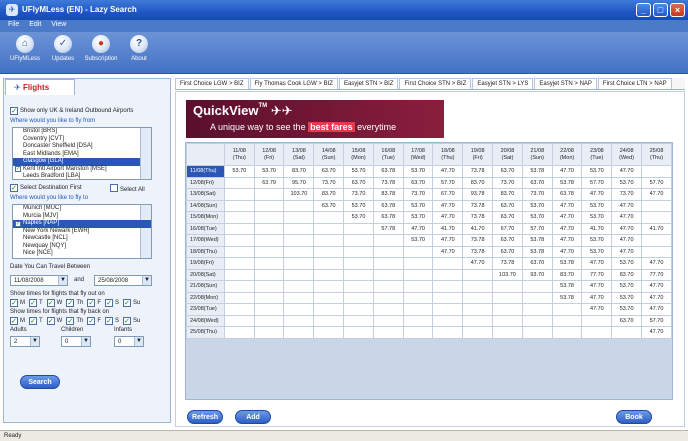  I want to click on list-item: ✓ Naples [NAP], so click(82, 224).